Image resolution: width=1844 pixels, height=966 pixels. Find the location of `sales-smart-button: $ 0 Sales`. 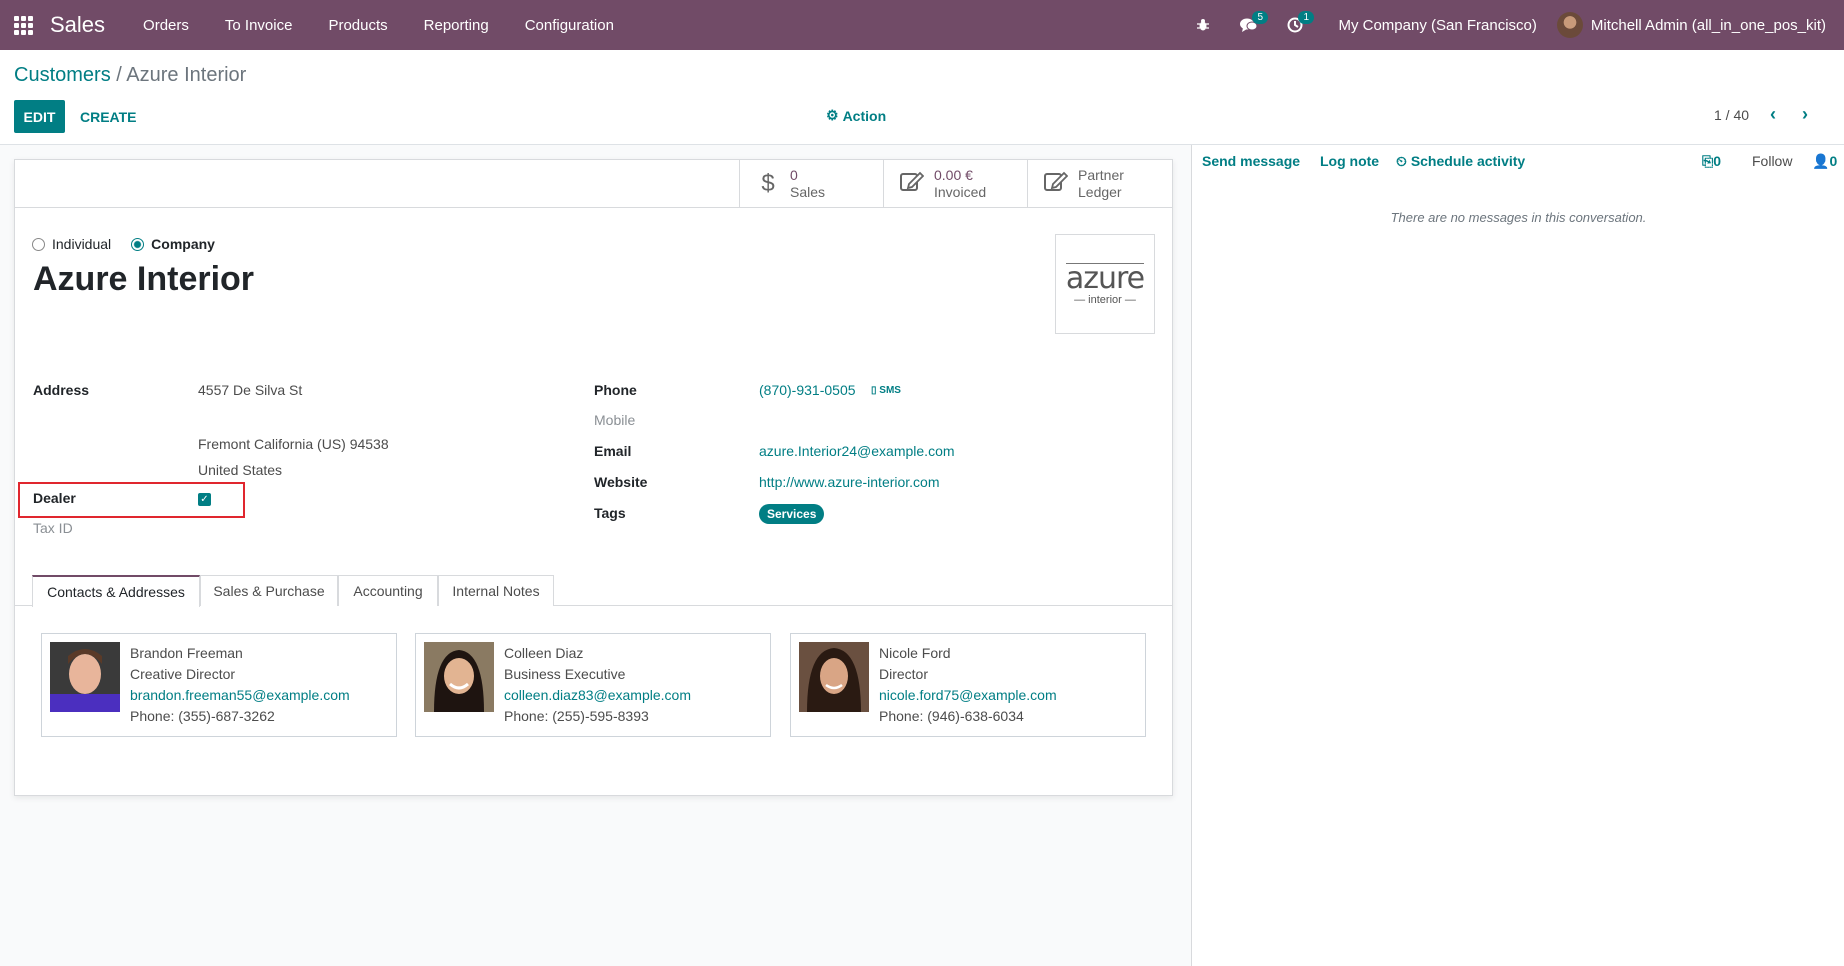

sales-smart-button: $ 0 Sales is located at coordinates (811, 184).